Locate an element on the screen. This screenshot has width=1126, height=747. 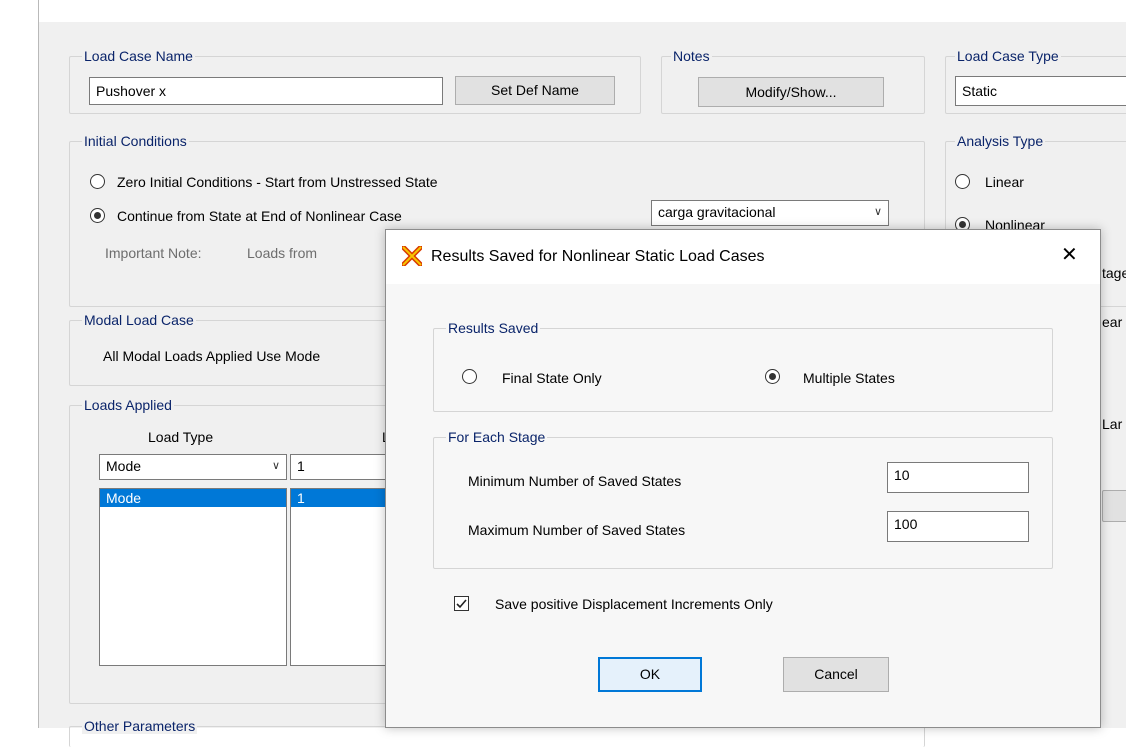
load-type-combo-value: Mode is located at coordinates (124, 466).